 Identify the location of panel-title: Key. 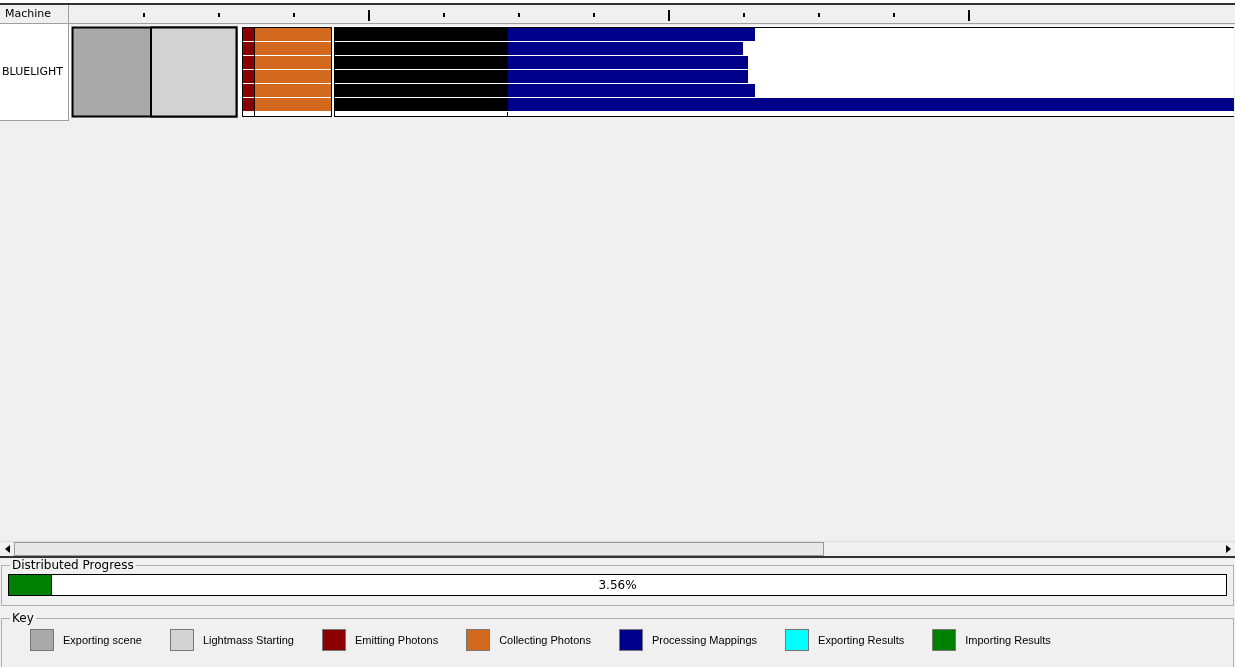
(23, 618).